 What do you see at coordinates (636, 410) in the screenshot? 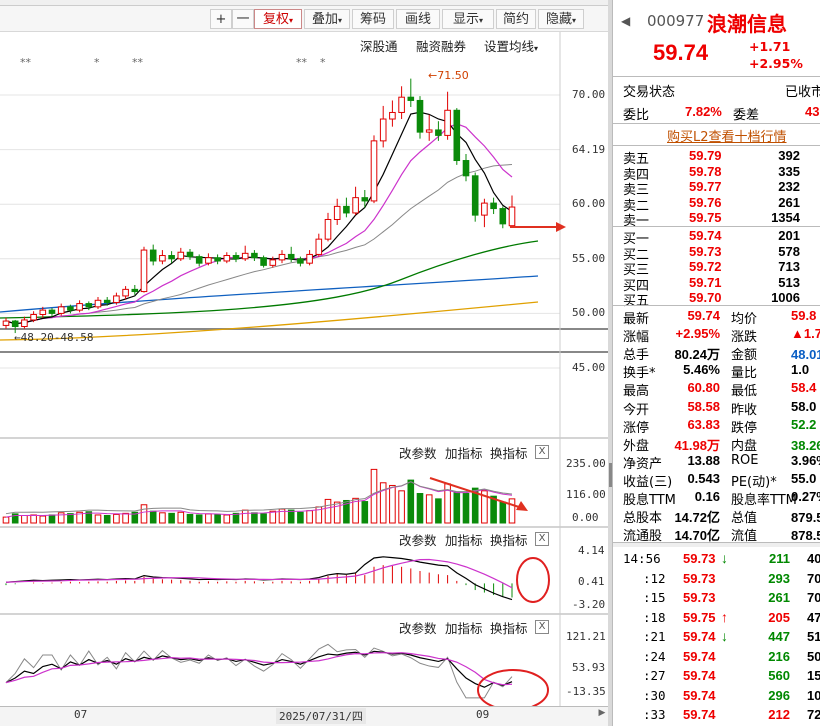
I see `stat-label: 今开` at bounding box center [636, 410].